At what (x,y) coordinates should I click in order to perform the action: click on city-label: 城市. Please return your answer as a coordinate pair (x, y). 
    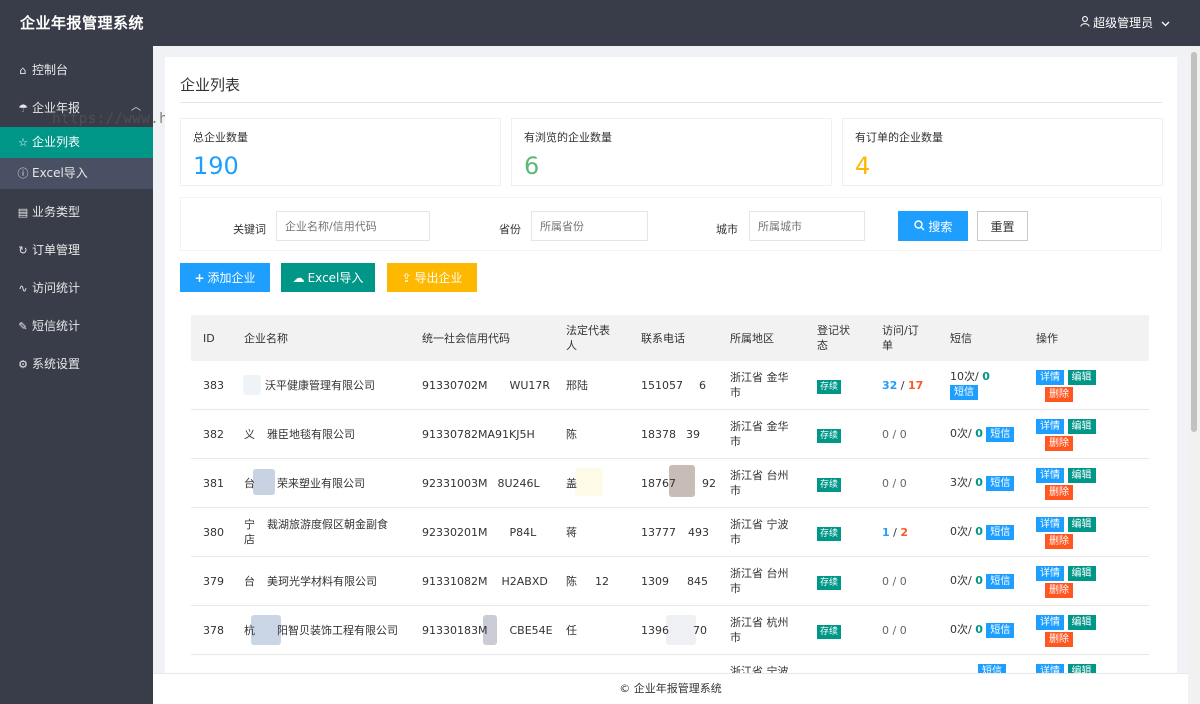
    Looking at the image, I should click on (727, 229).